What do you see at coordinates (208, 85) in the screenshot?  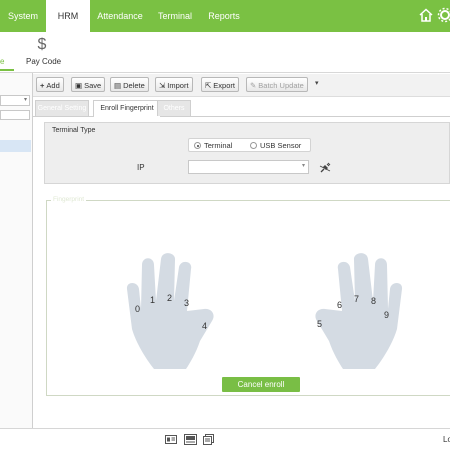 I see `export-icon: ⇱` at bounding box center [208, 85].